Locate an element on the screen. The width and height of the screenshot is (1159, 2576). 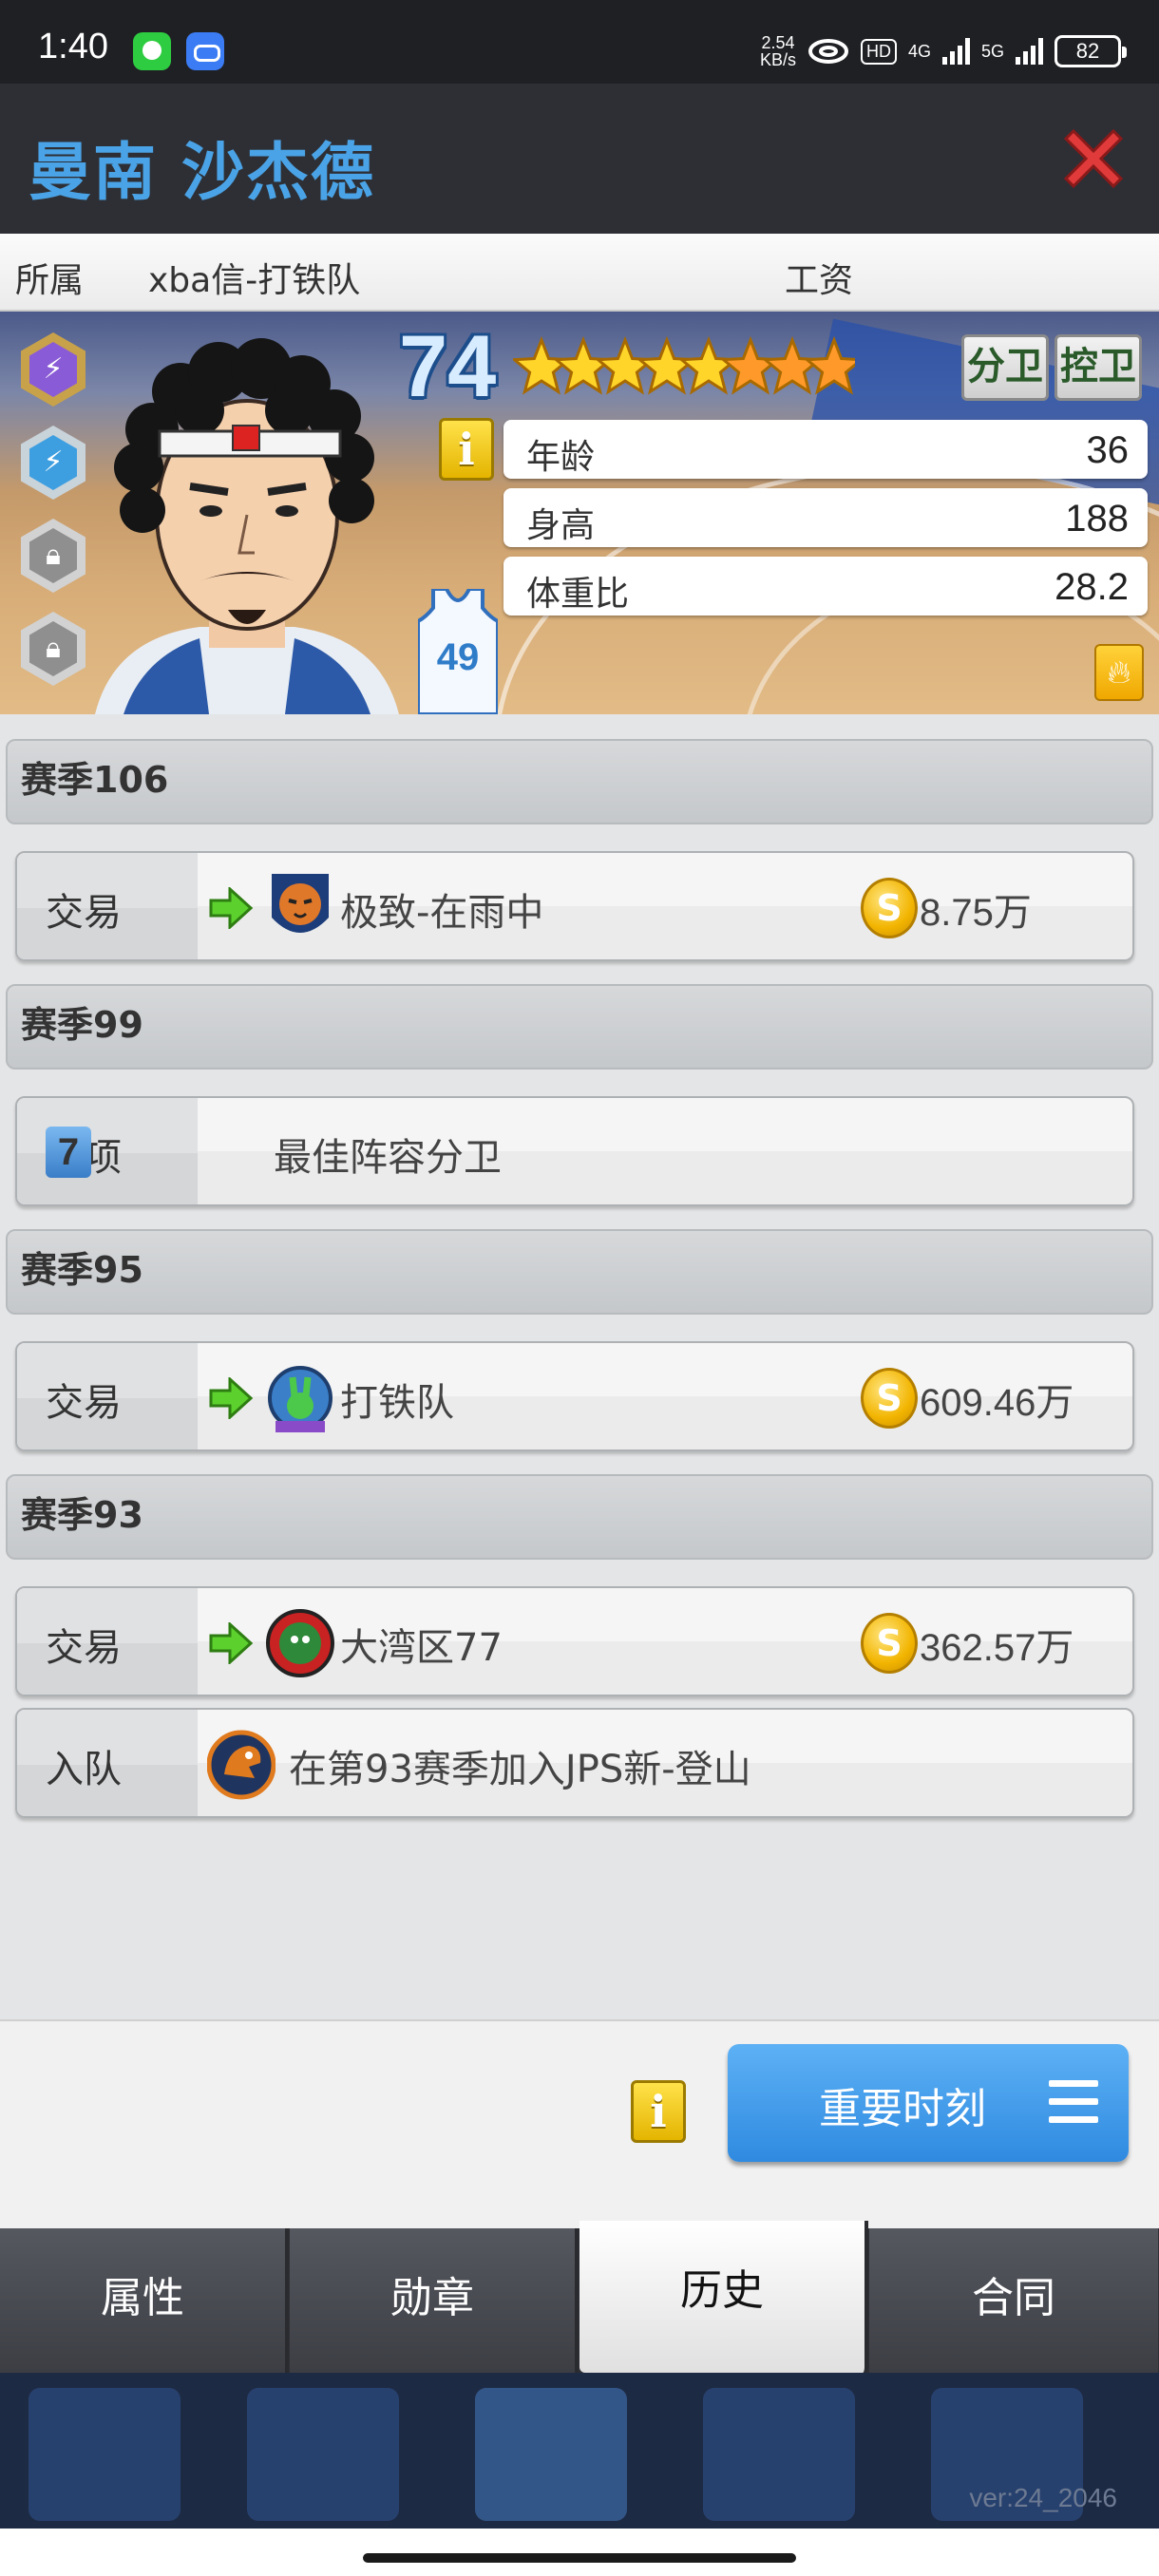
team-name: xba信-打铁队 is located at coordinates (254, 280).